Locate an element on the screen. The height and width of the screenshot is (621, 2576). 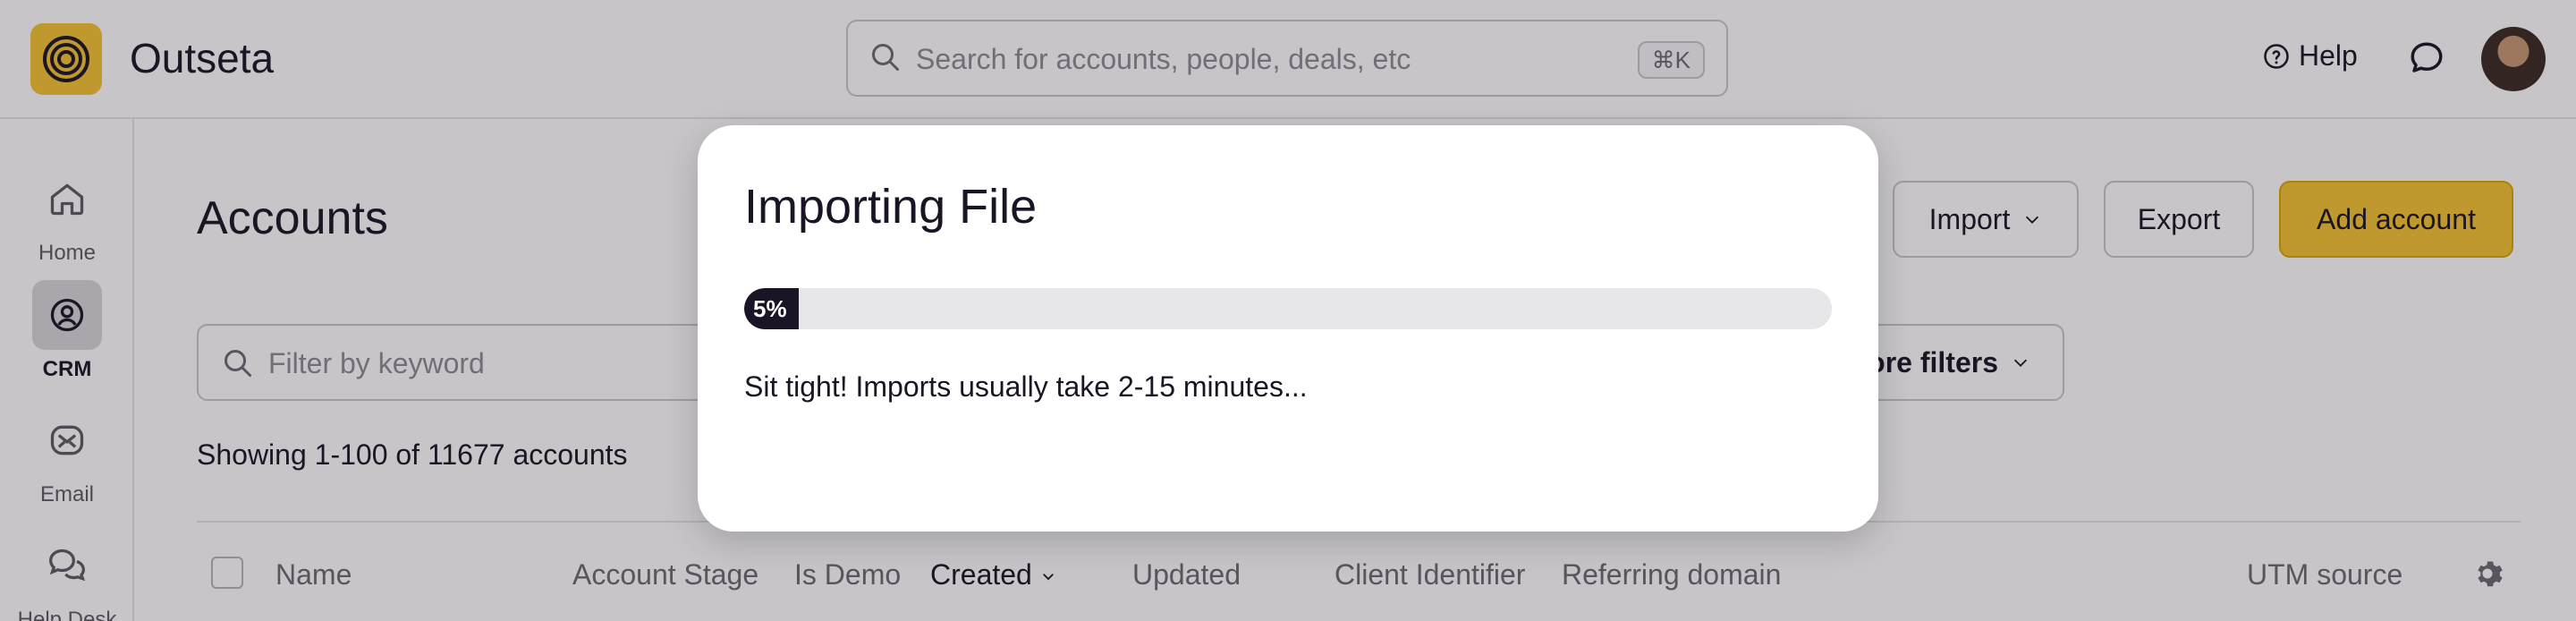
progress-label: 5% is located at coordinates (770, 308).